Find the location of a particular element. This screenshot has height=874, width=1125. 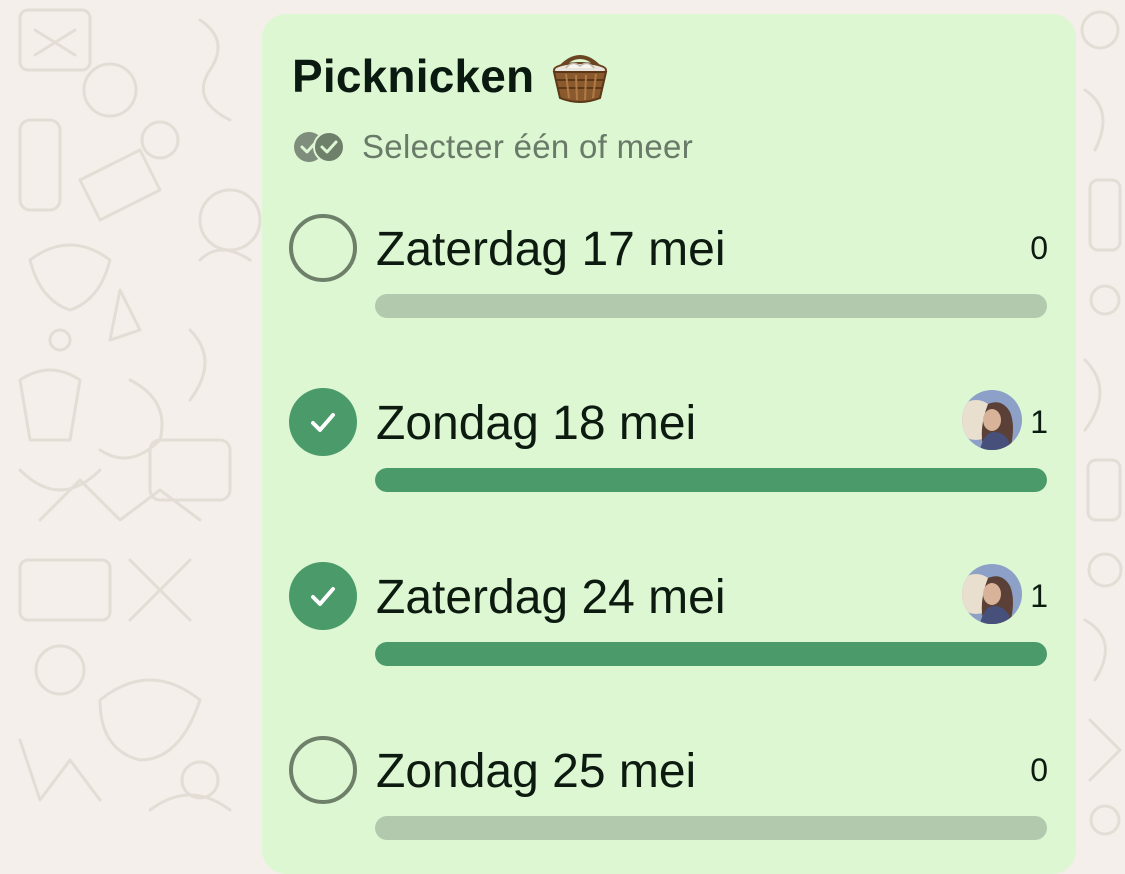

poll-subtitle: Selecteer één of meer is located at coordinates (492, 147).